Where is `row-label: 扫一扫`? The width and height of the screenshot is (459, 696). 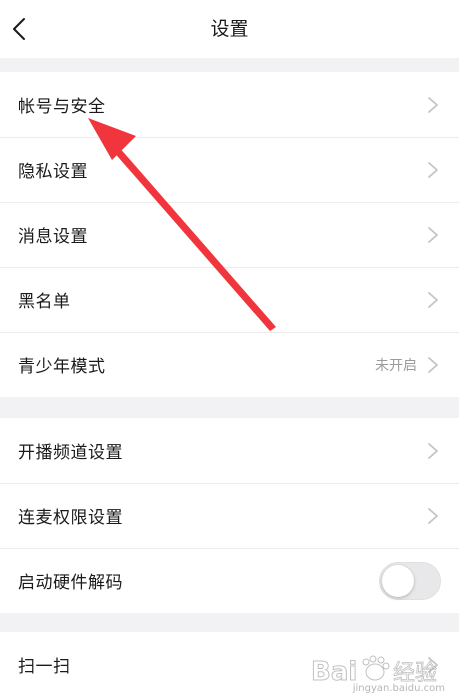 row-label: 扫一扫 is located at coordinates (44, 667).